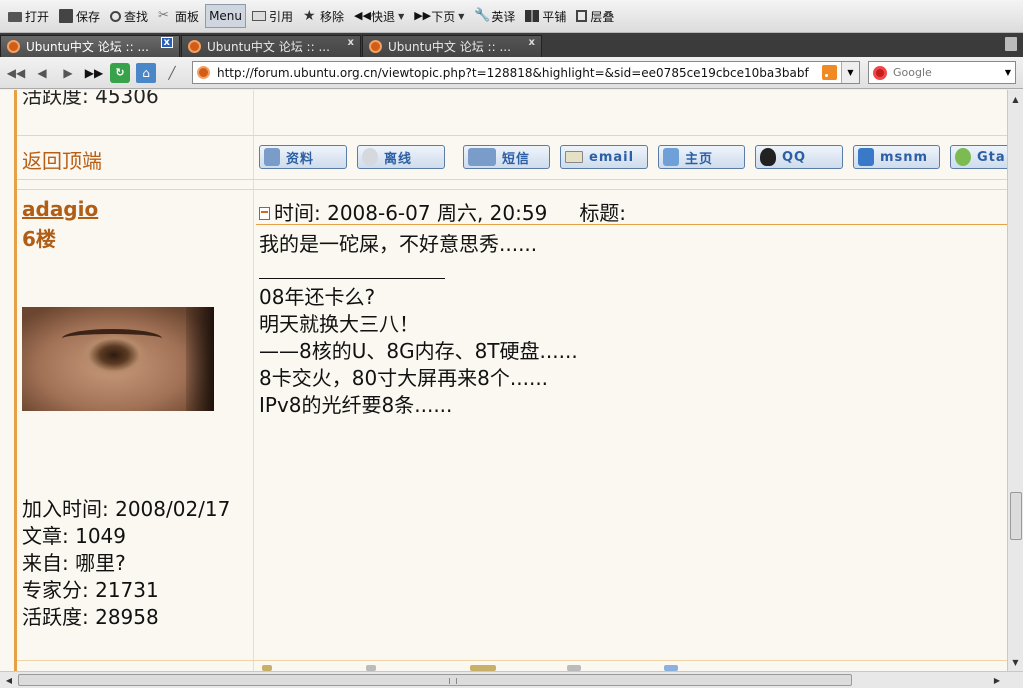 This screenshot has height=688, width=1023. Describe the element at coordinates (631, 224) in the screenshot. I see `post-header-divider` at that location.